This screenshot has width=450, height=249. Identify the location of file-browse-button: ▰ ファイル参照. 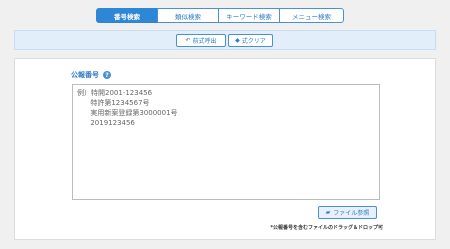
(347, 212).